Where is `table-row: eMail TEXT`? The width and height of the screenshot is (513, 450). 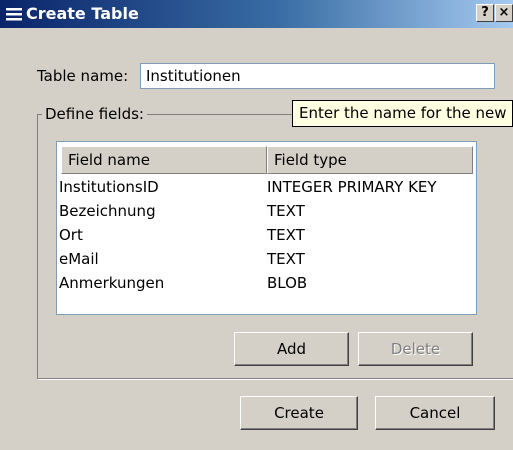 table-row: eMail TEXT is located at coordinates (266, 259).